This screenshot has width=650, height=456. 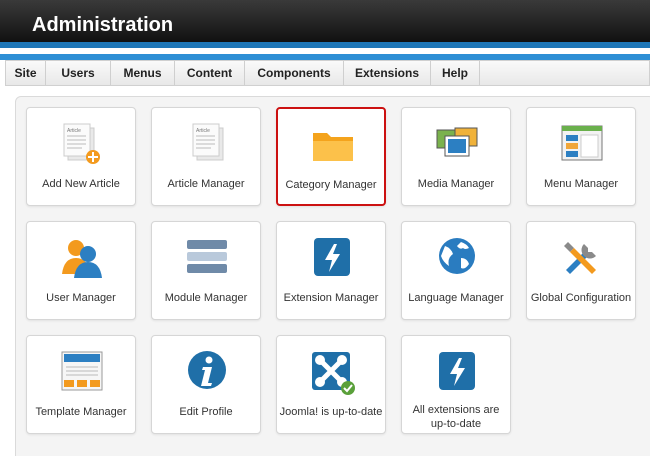 I want to click on tile-label: Language Manager, so click(x=456, y=298).